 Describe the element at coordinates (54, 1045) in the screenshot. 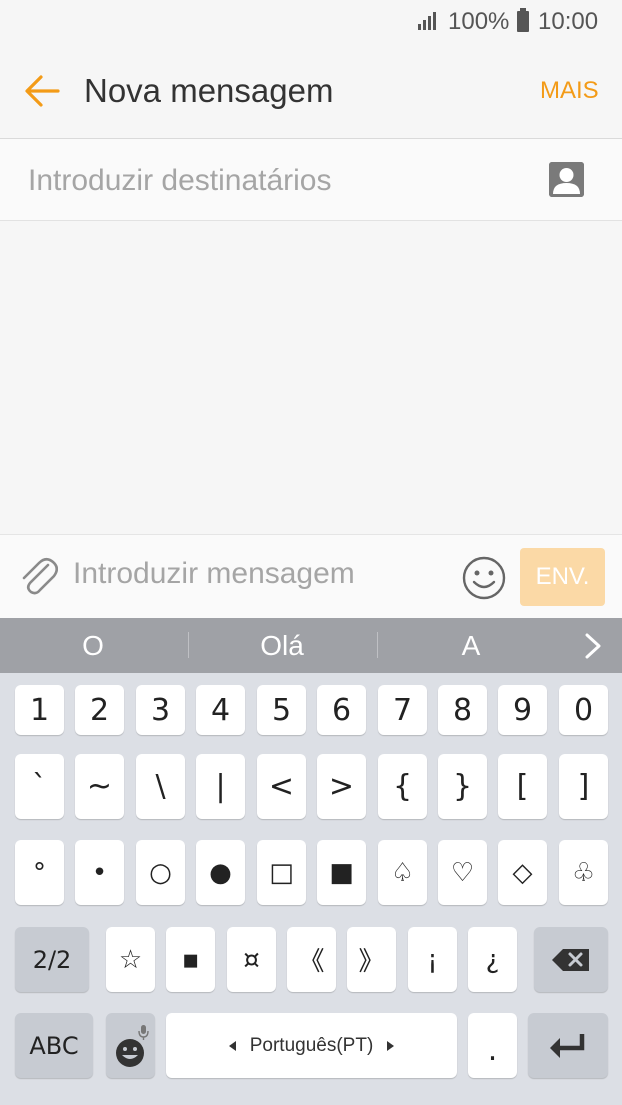

I see `abc-key: ABC` at that location.